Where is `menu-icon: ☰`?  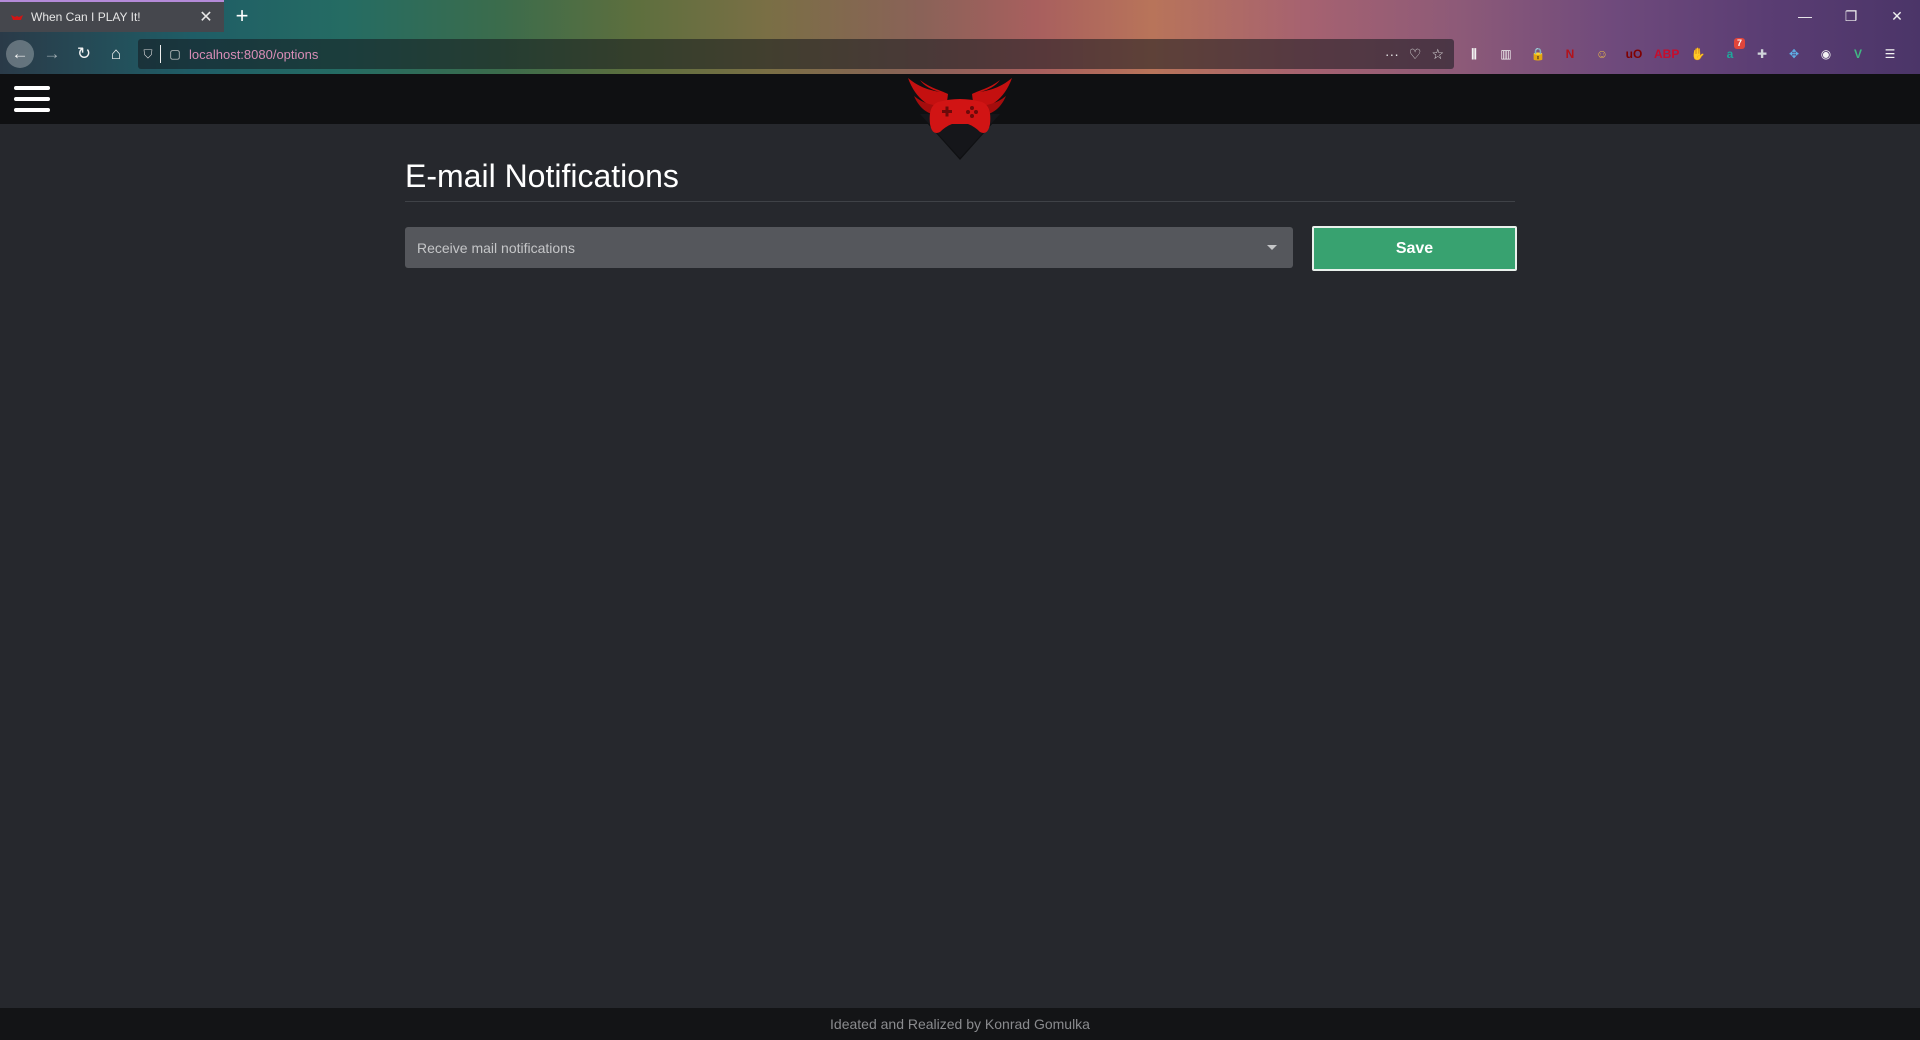 menu-icon: ☰ is located at coordinates (1890, 54).